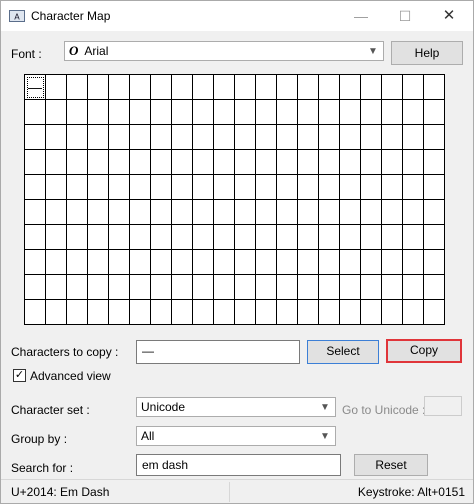  Describe the element at coordinates (236, 407) in the screenshot. I see `character-set-select: Unicode ▼` at that location.